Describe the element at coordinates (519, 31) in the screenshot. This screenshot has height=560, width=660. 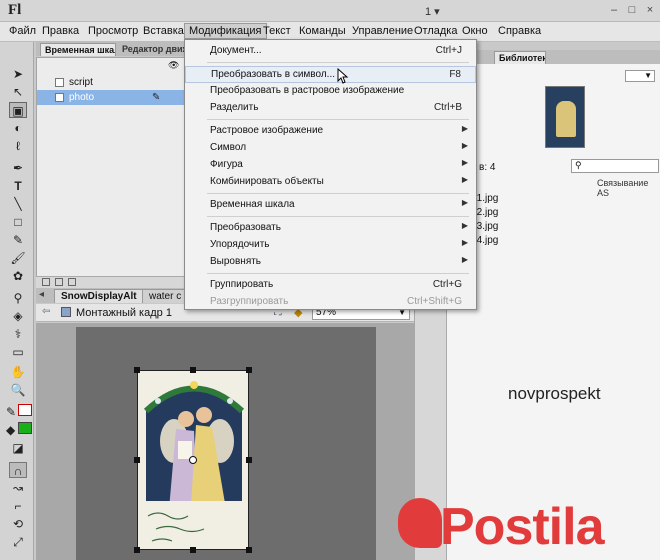
I see `menu-help: Справка` at that location.